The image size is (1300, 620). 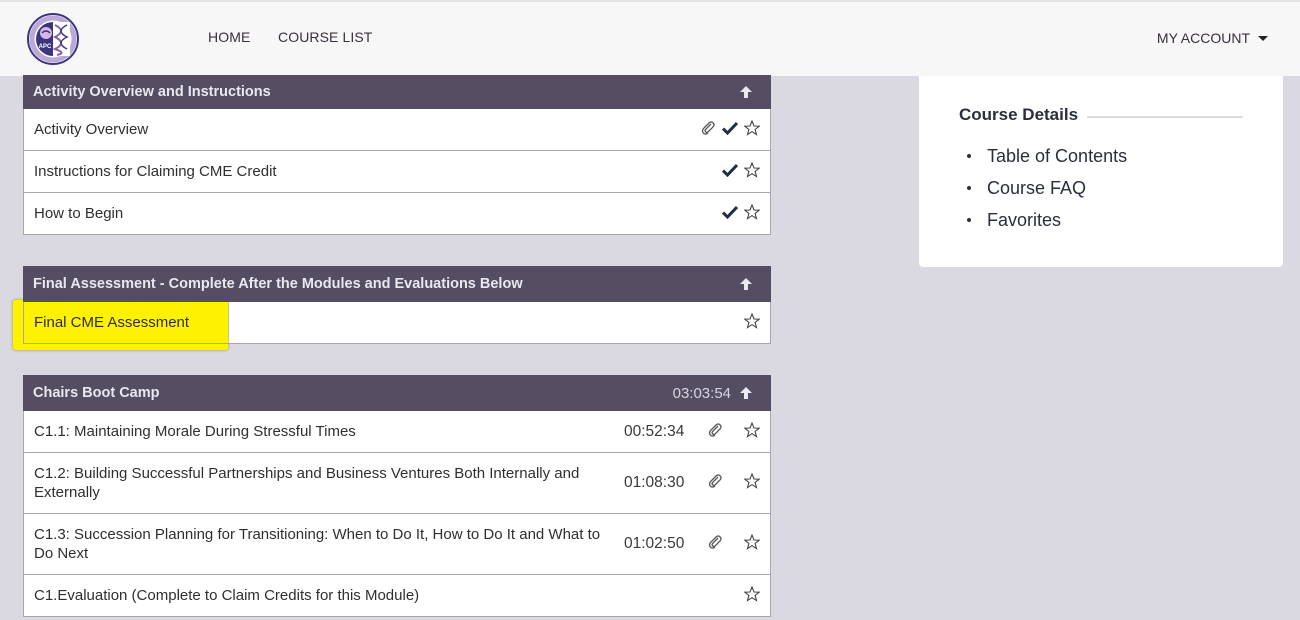 I want to click on nav-course-list-link: COURSE LIST, so click(x=325, y=37).